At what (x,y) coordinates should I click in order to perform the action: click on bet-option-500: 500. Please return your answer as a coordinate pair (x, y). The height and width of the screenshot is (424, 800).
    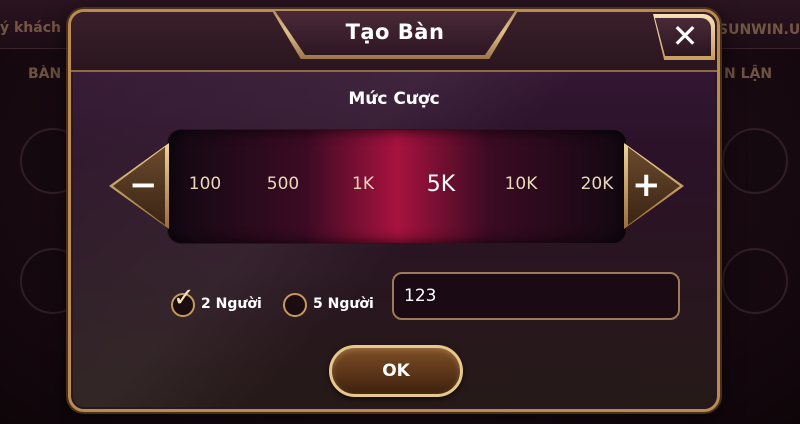
    Looking at the image, I should click on (283, 184).